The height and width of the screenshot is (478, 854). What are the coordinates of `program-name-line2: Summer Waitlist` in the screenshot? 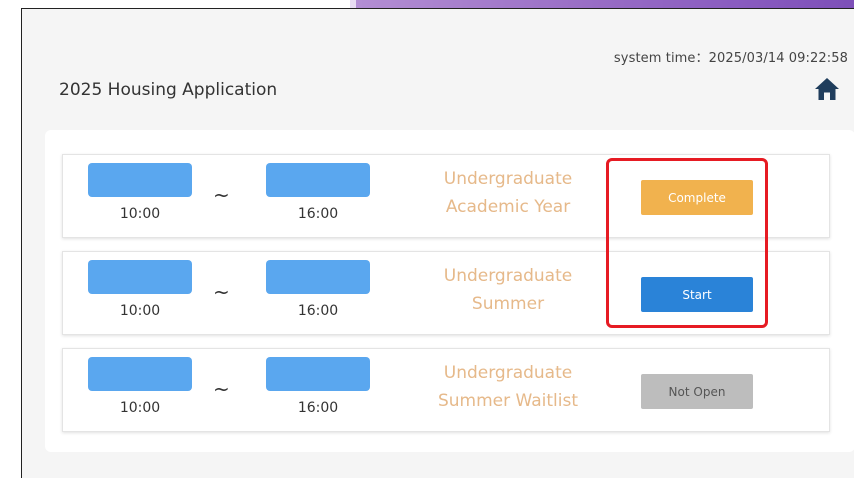 It's located at (508, 401).